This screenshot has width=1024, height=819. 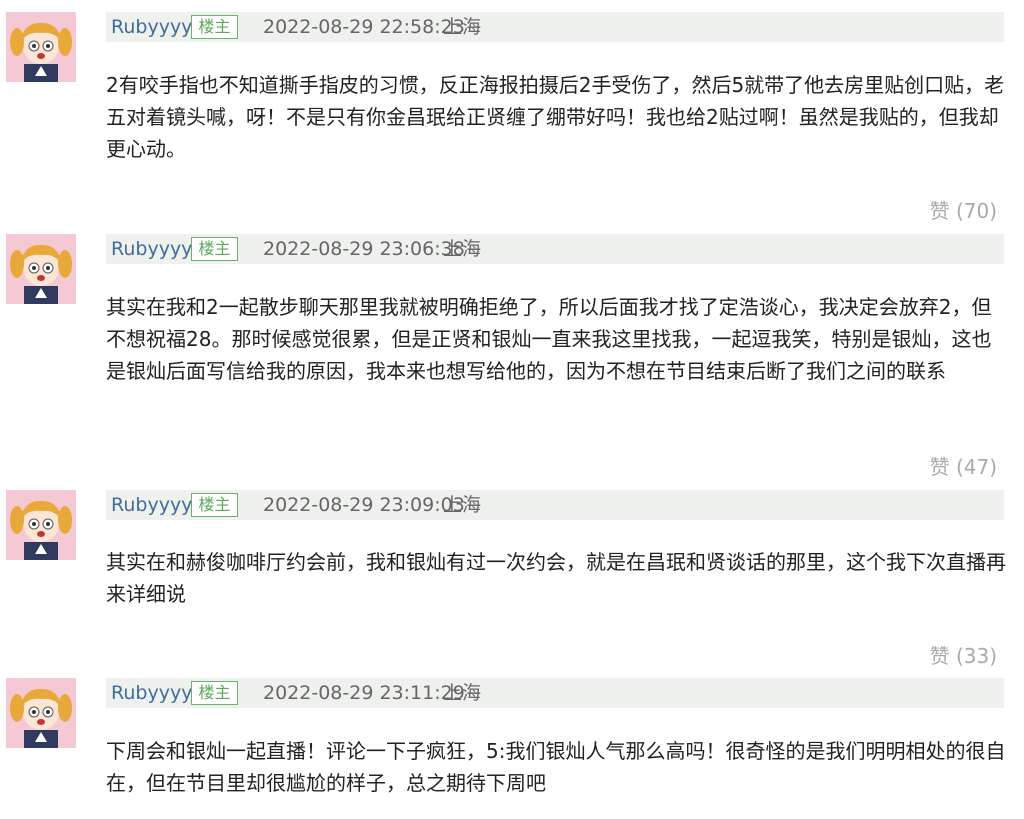 I want to click on like-button: 赞 (47), so click(x=963, y=465).